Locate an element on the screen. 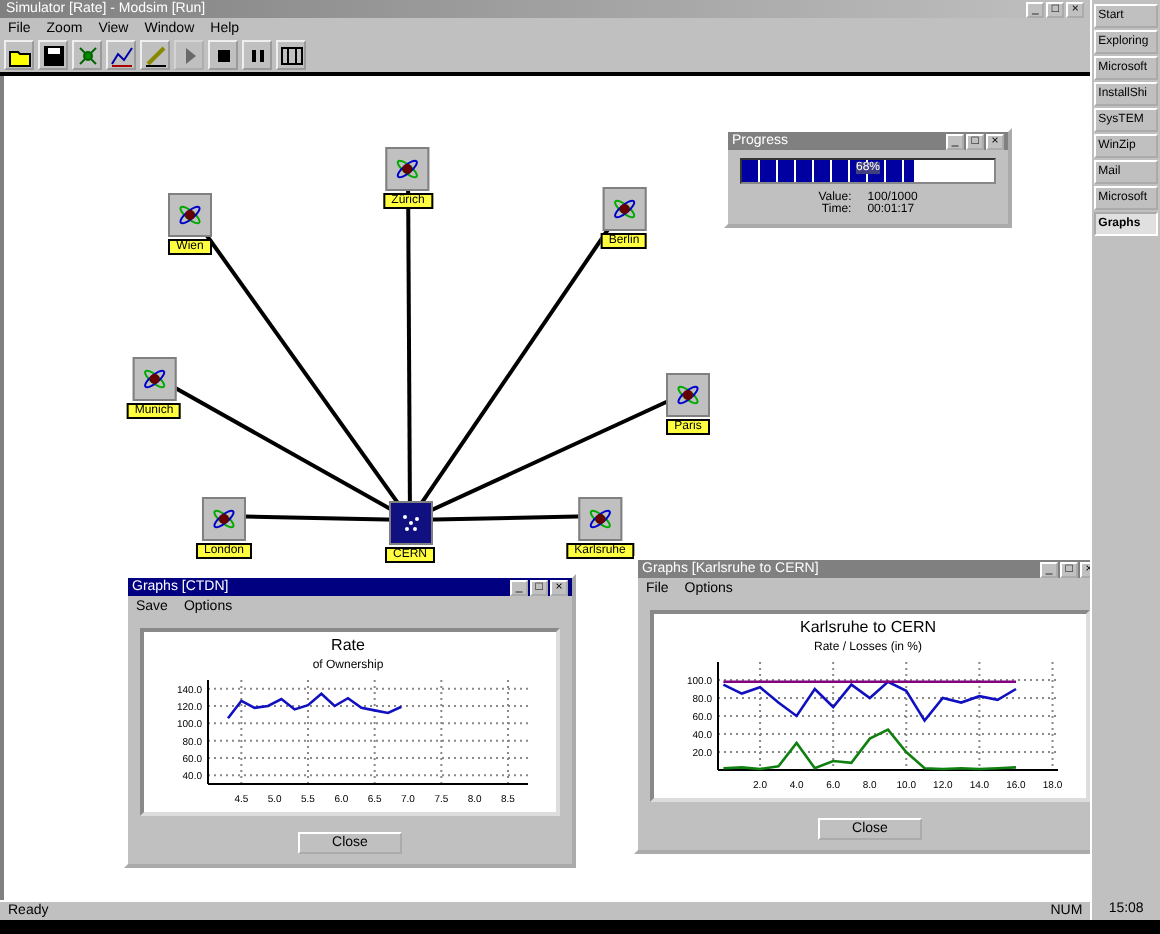 The width and height of the screenshot is (1160, 934). chart-title: Karlsruhe to CERN is located at coordinates (868, 627).